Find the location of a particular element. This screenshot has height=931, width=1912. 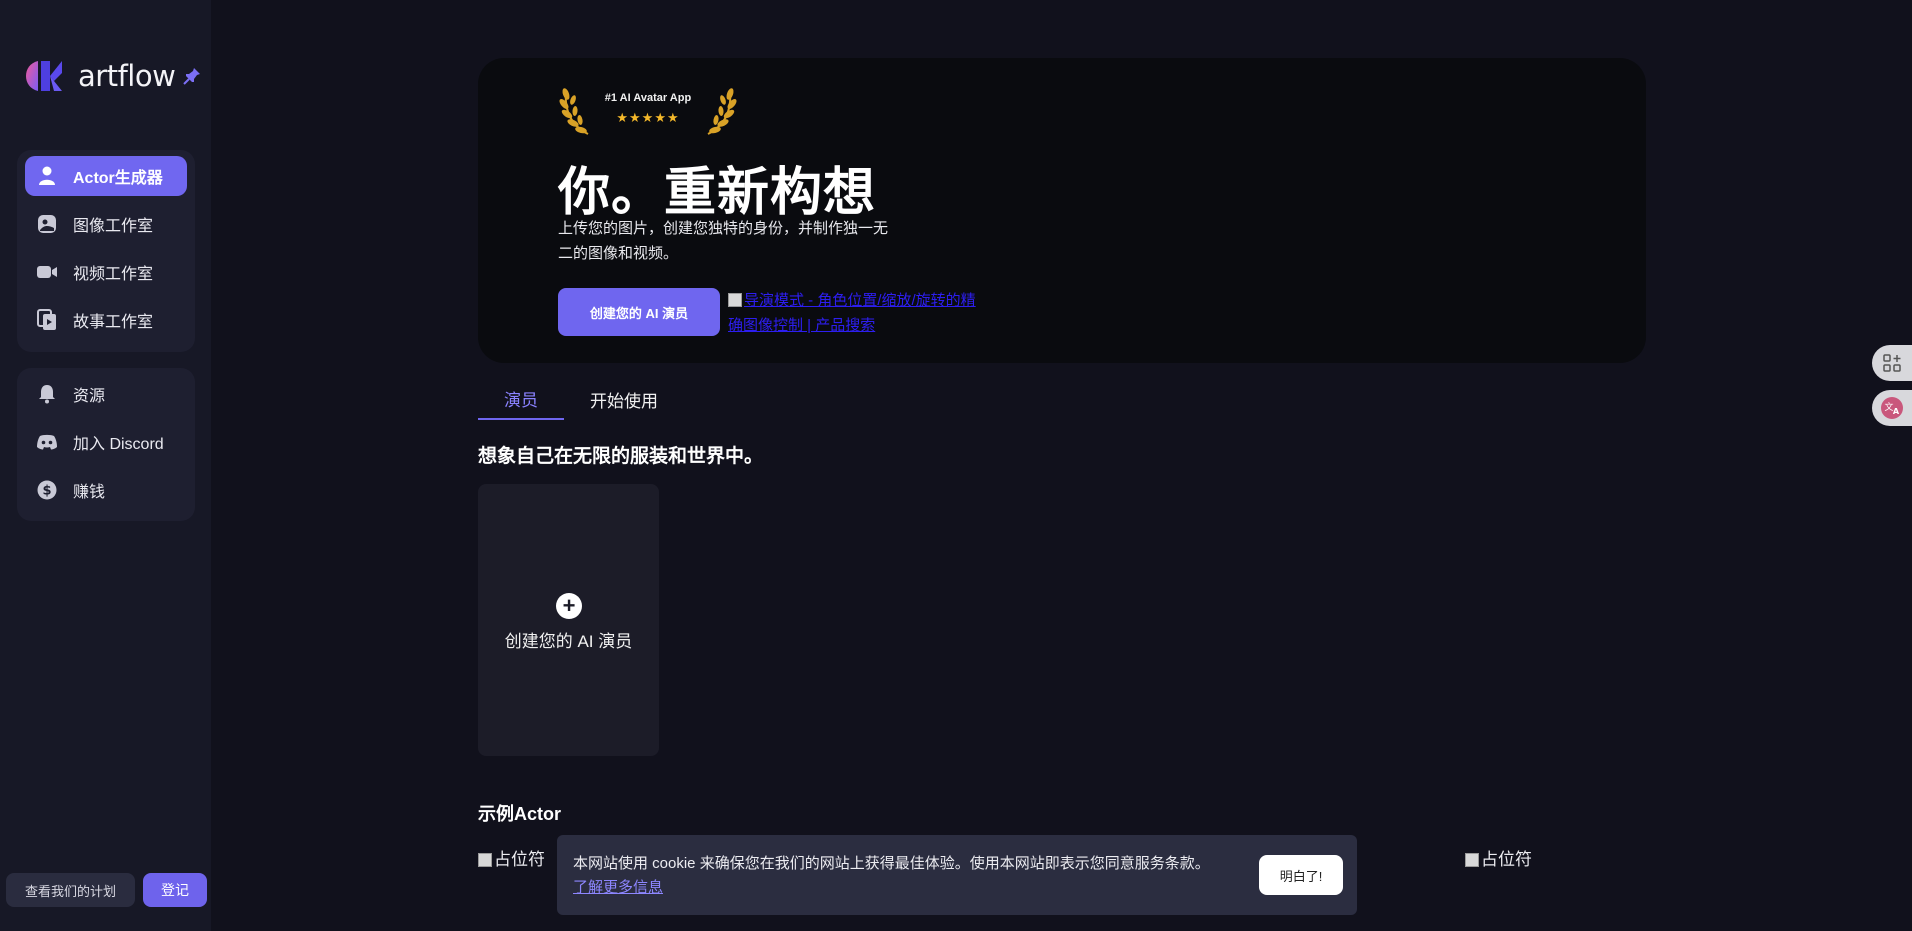

tab-get-started: 开始使用 is located at coordinates (624, 399).